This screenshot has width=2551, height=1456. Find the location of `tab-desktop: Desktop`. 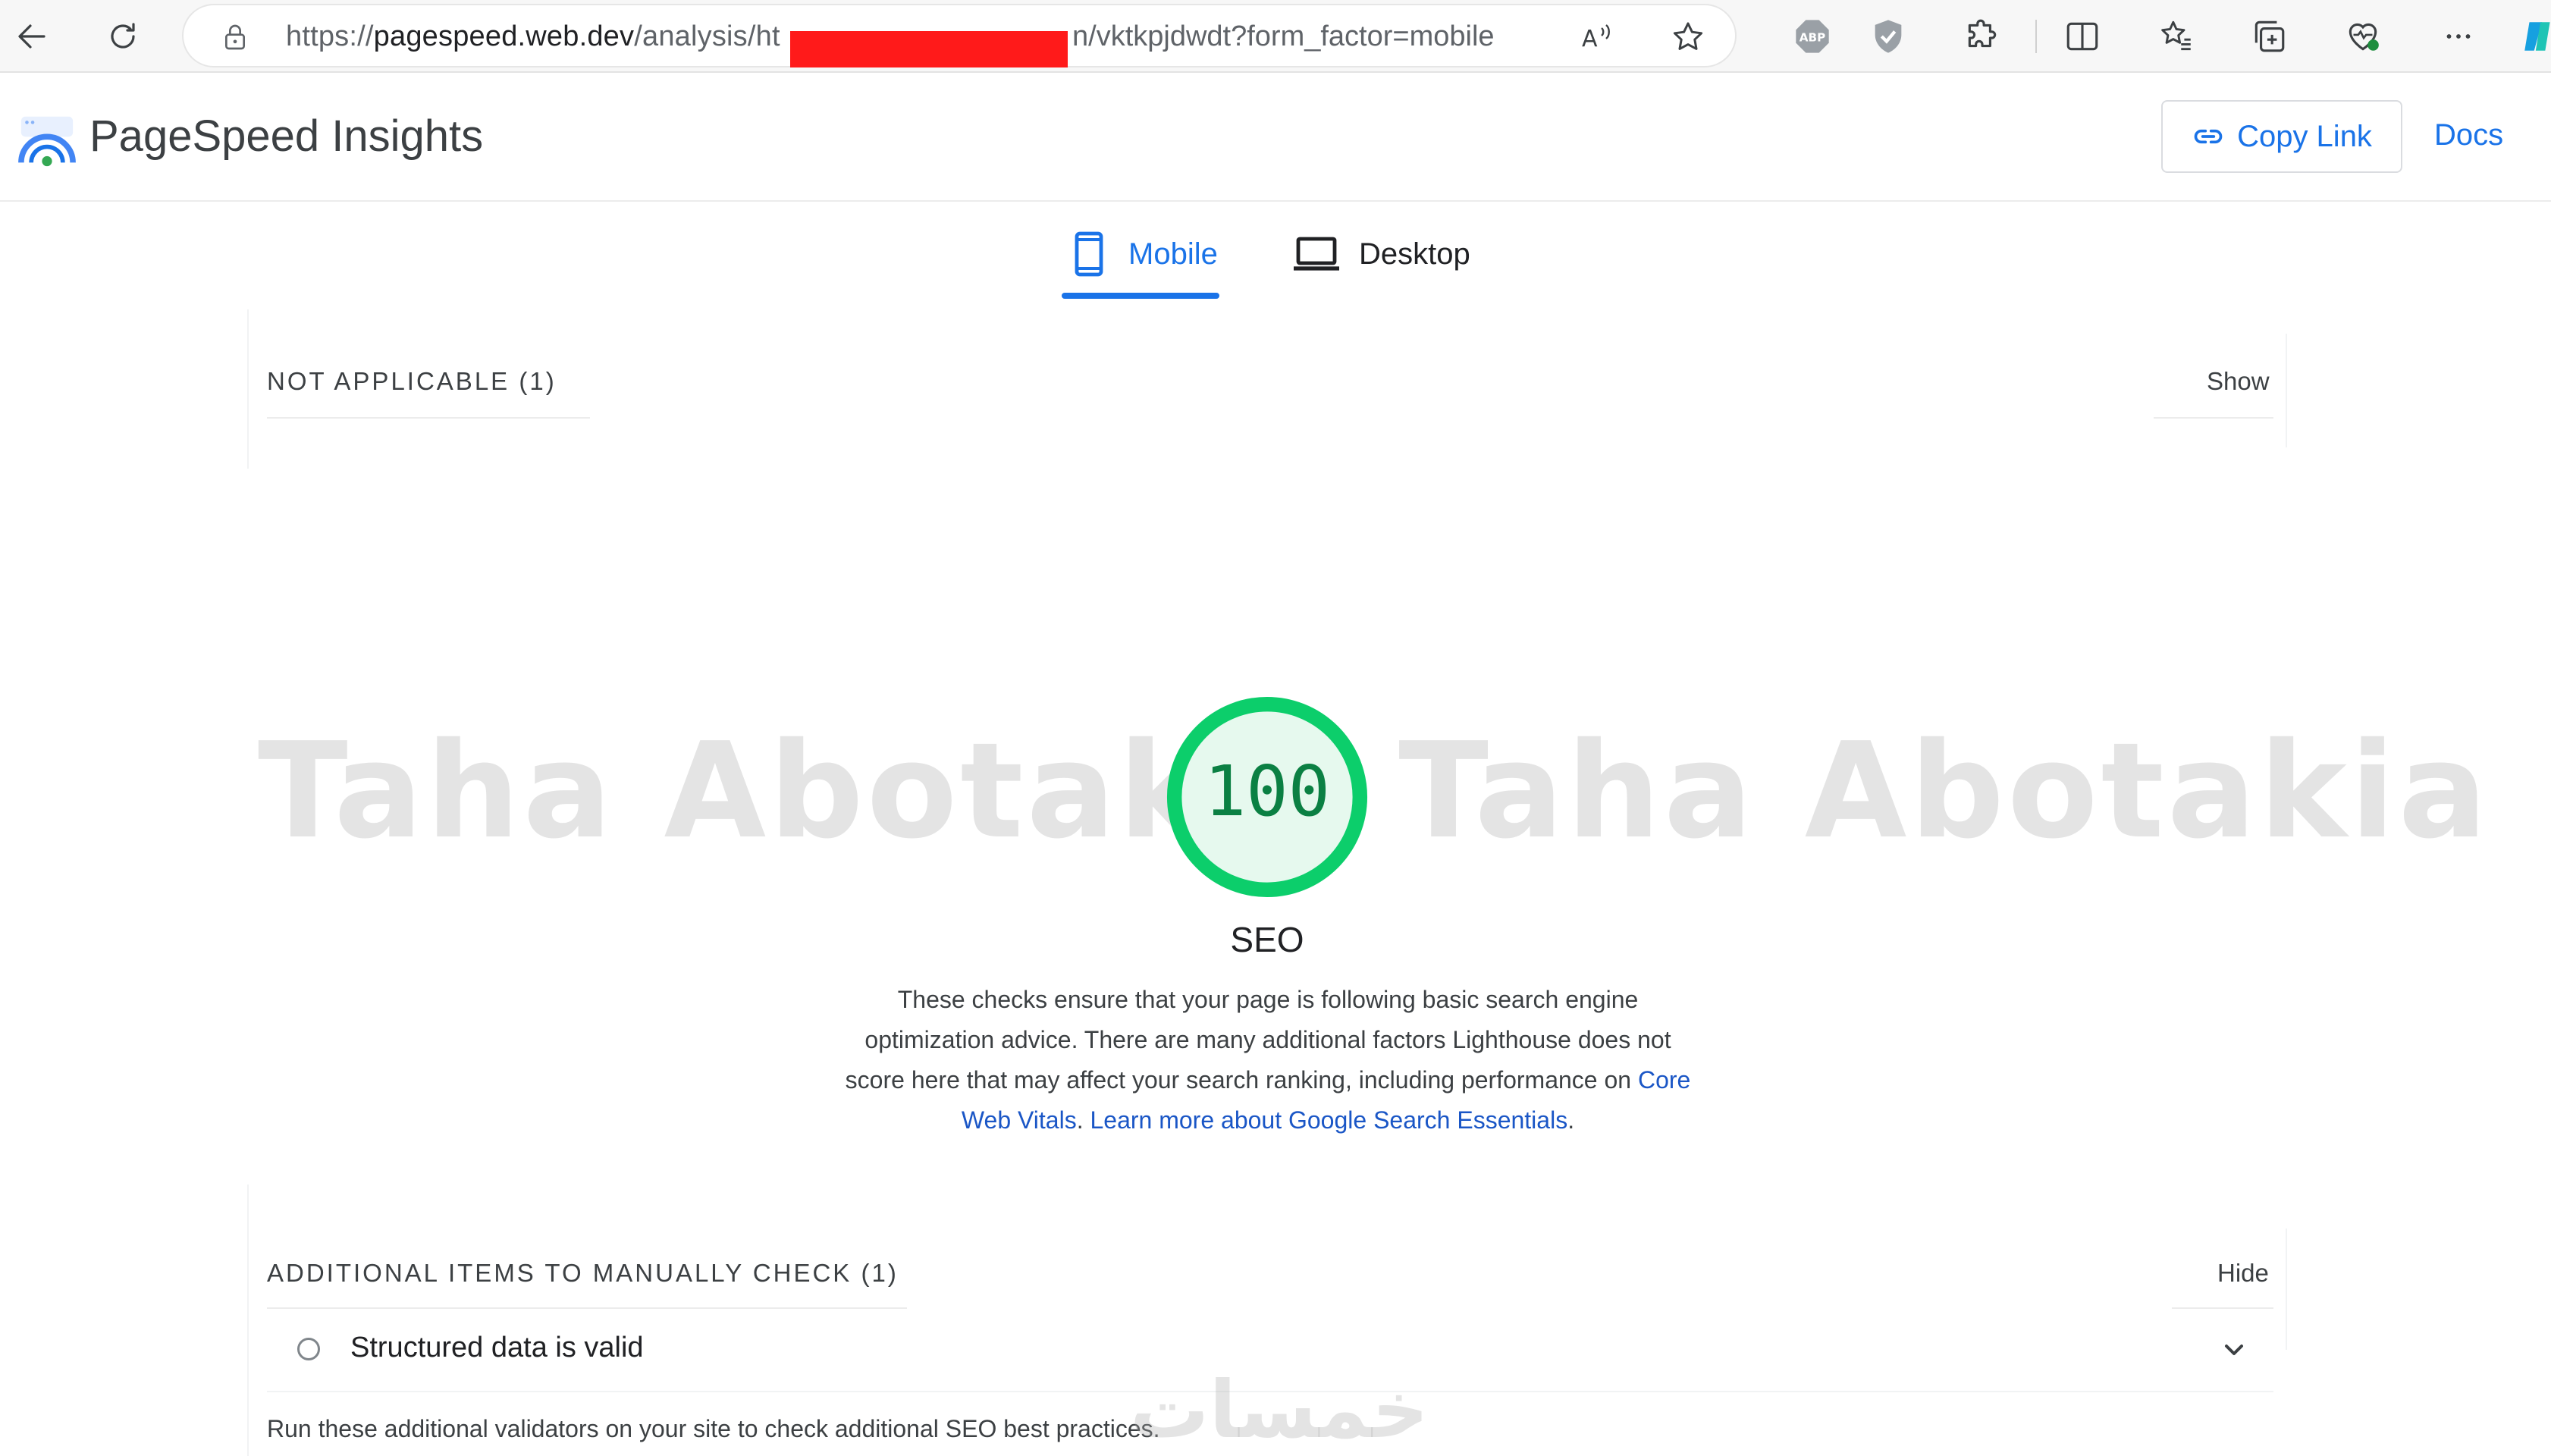

tab-desktop: Desktop is located at coordinates (1381, 254).